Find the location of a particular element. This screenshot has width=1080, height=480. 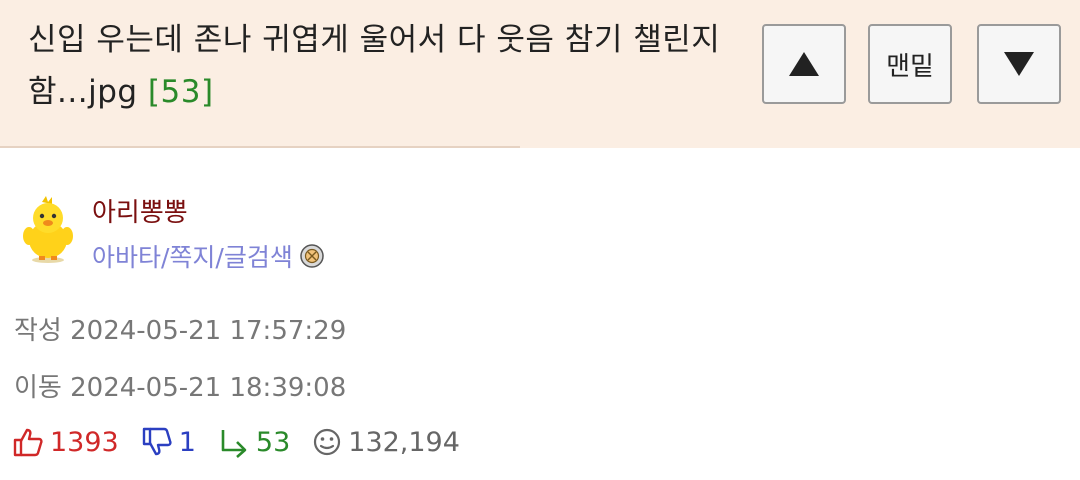

triangle-up-icon is located at coordinates (804, 64).